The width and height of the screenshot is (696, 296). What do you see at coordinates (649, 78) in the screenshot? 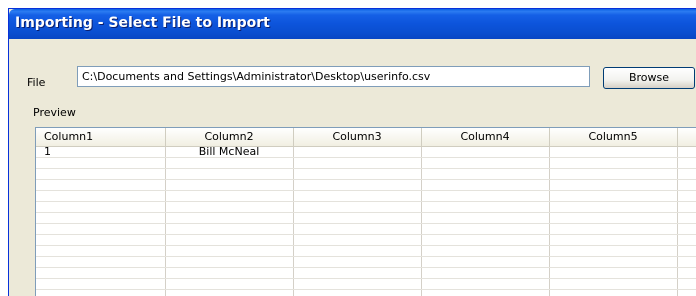
I see `browse-button: Browse` at bounding box center [649, 78].